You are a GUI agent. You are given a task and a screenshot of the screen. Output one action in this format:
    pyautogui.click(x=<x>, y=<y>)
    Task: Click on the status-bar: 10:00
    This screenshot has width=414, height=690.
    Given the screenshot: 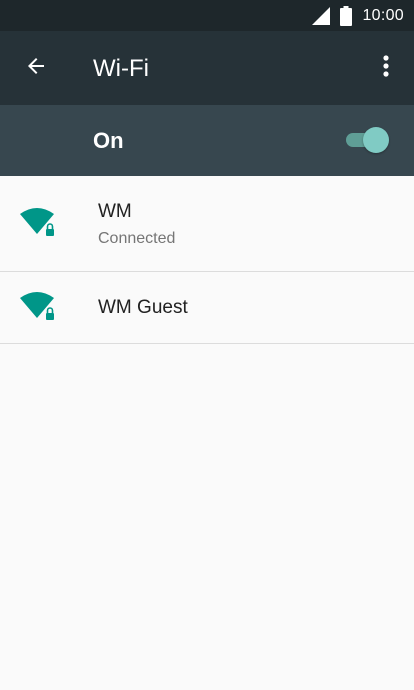 What is the action you would take?
    pyautogui.click(x=207, y=15)
    